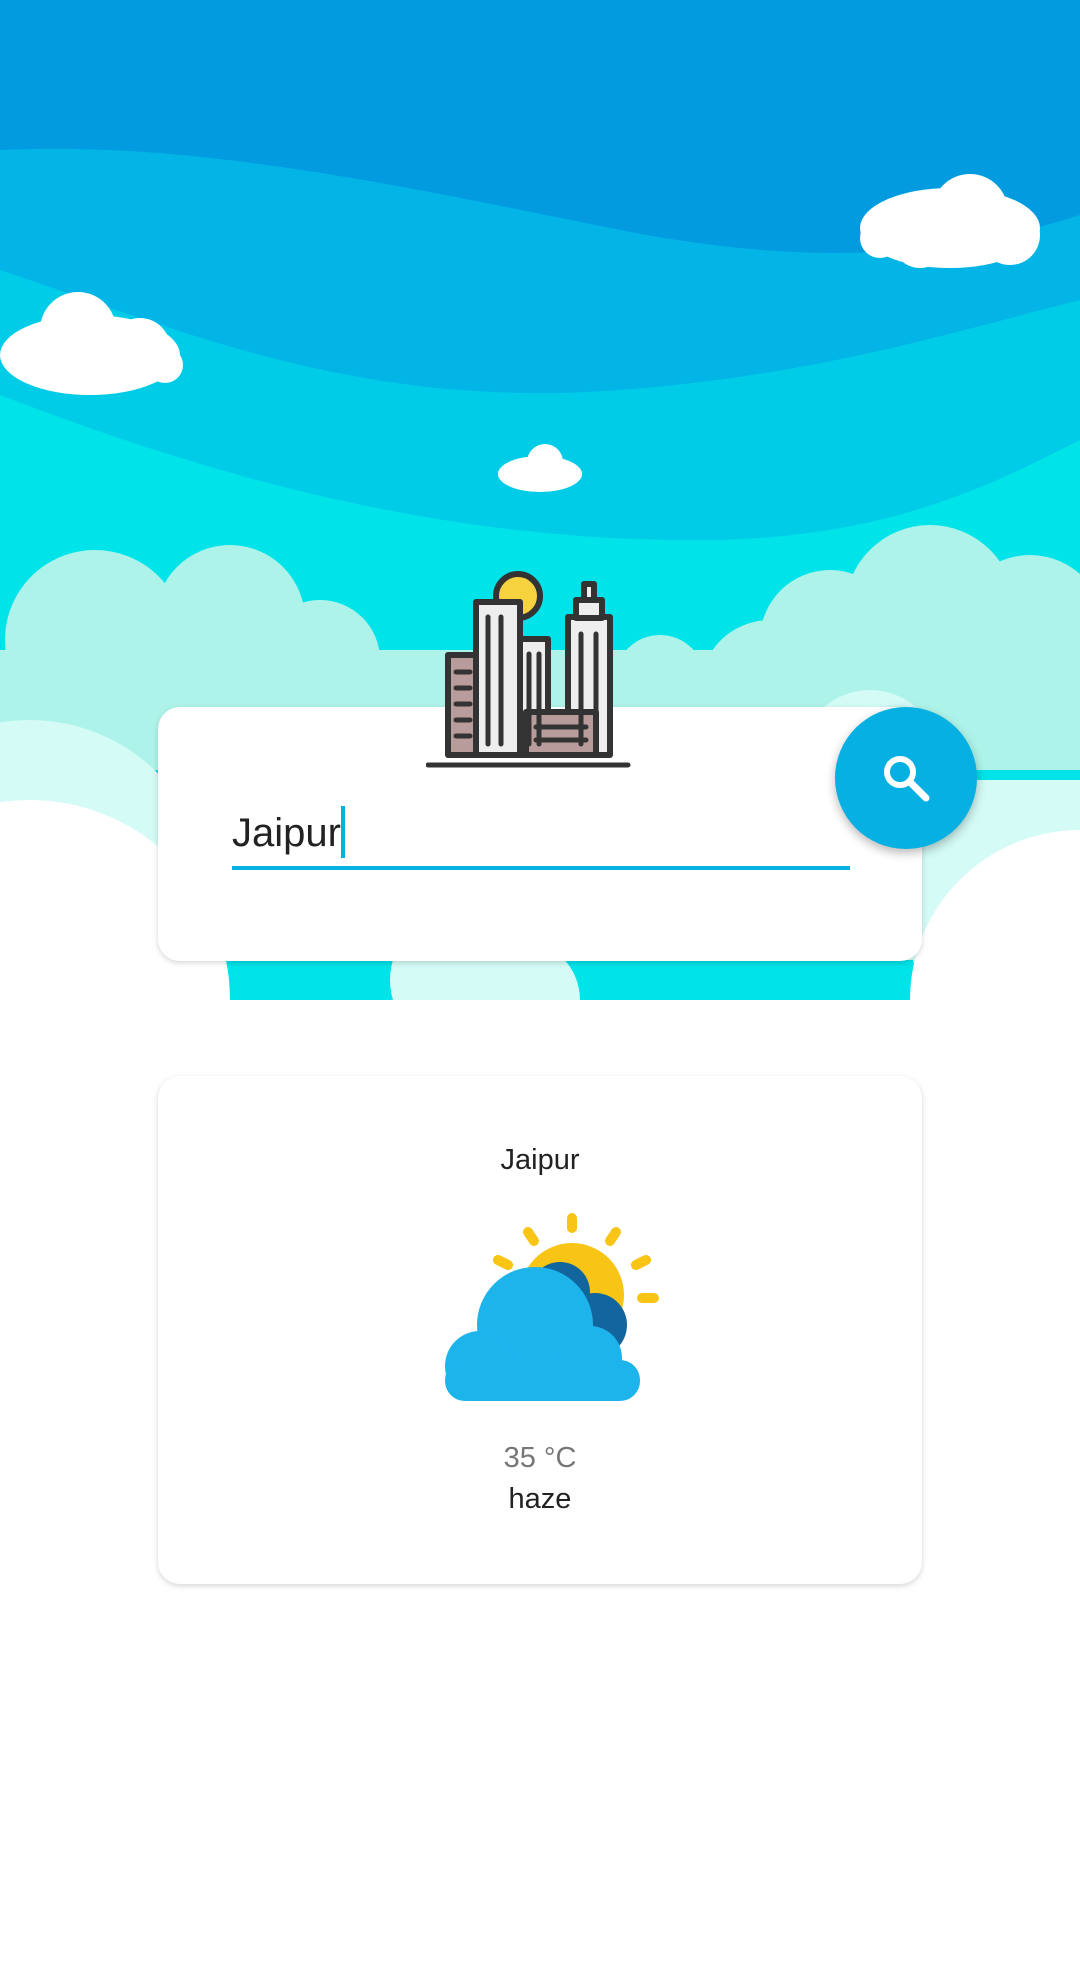 The width and height of the screenshot is (1080, 1975). I want to click on weather-description: haze, so click(540, 1499).